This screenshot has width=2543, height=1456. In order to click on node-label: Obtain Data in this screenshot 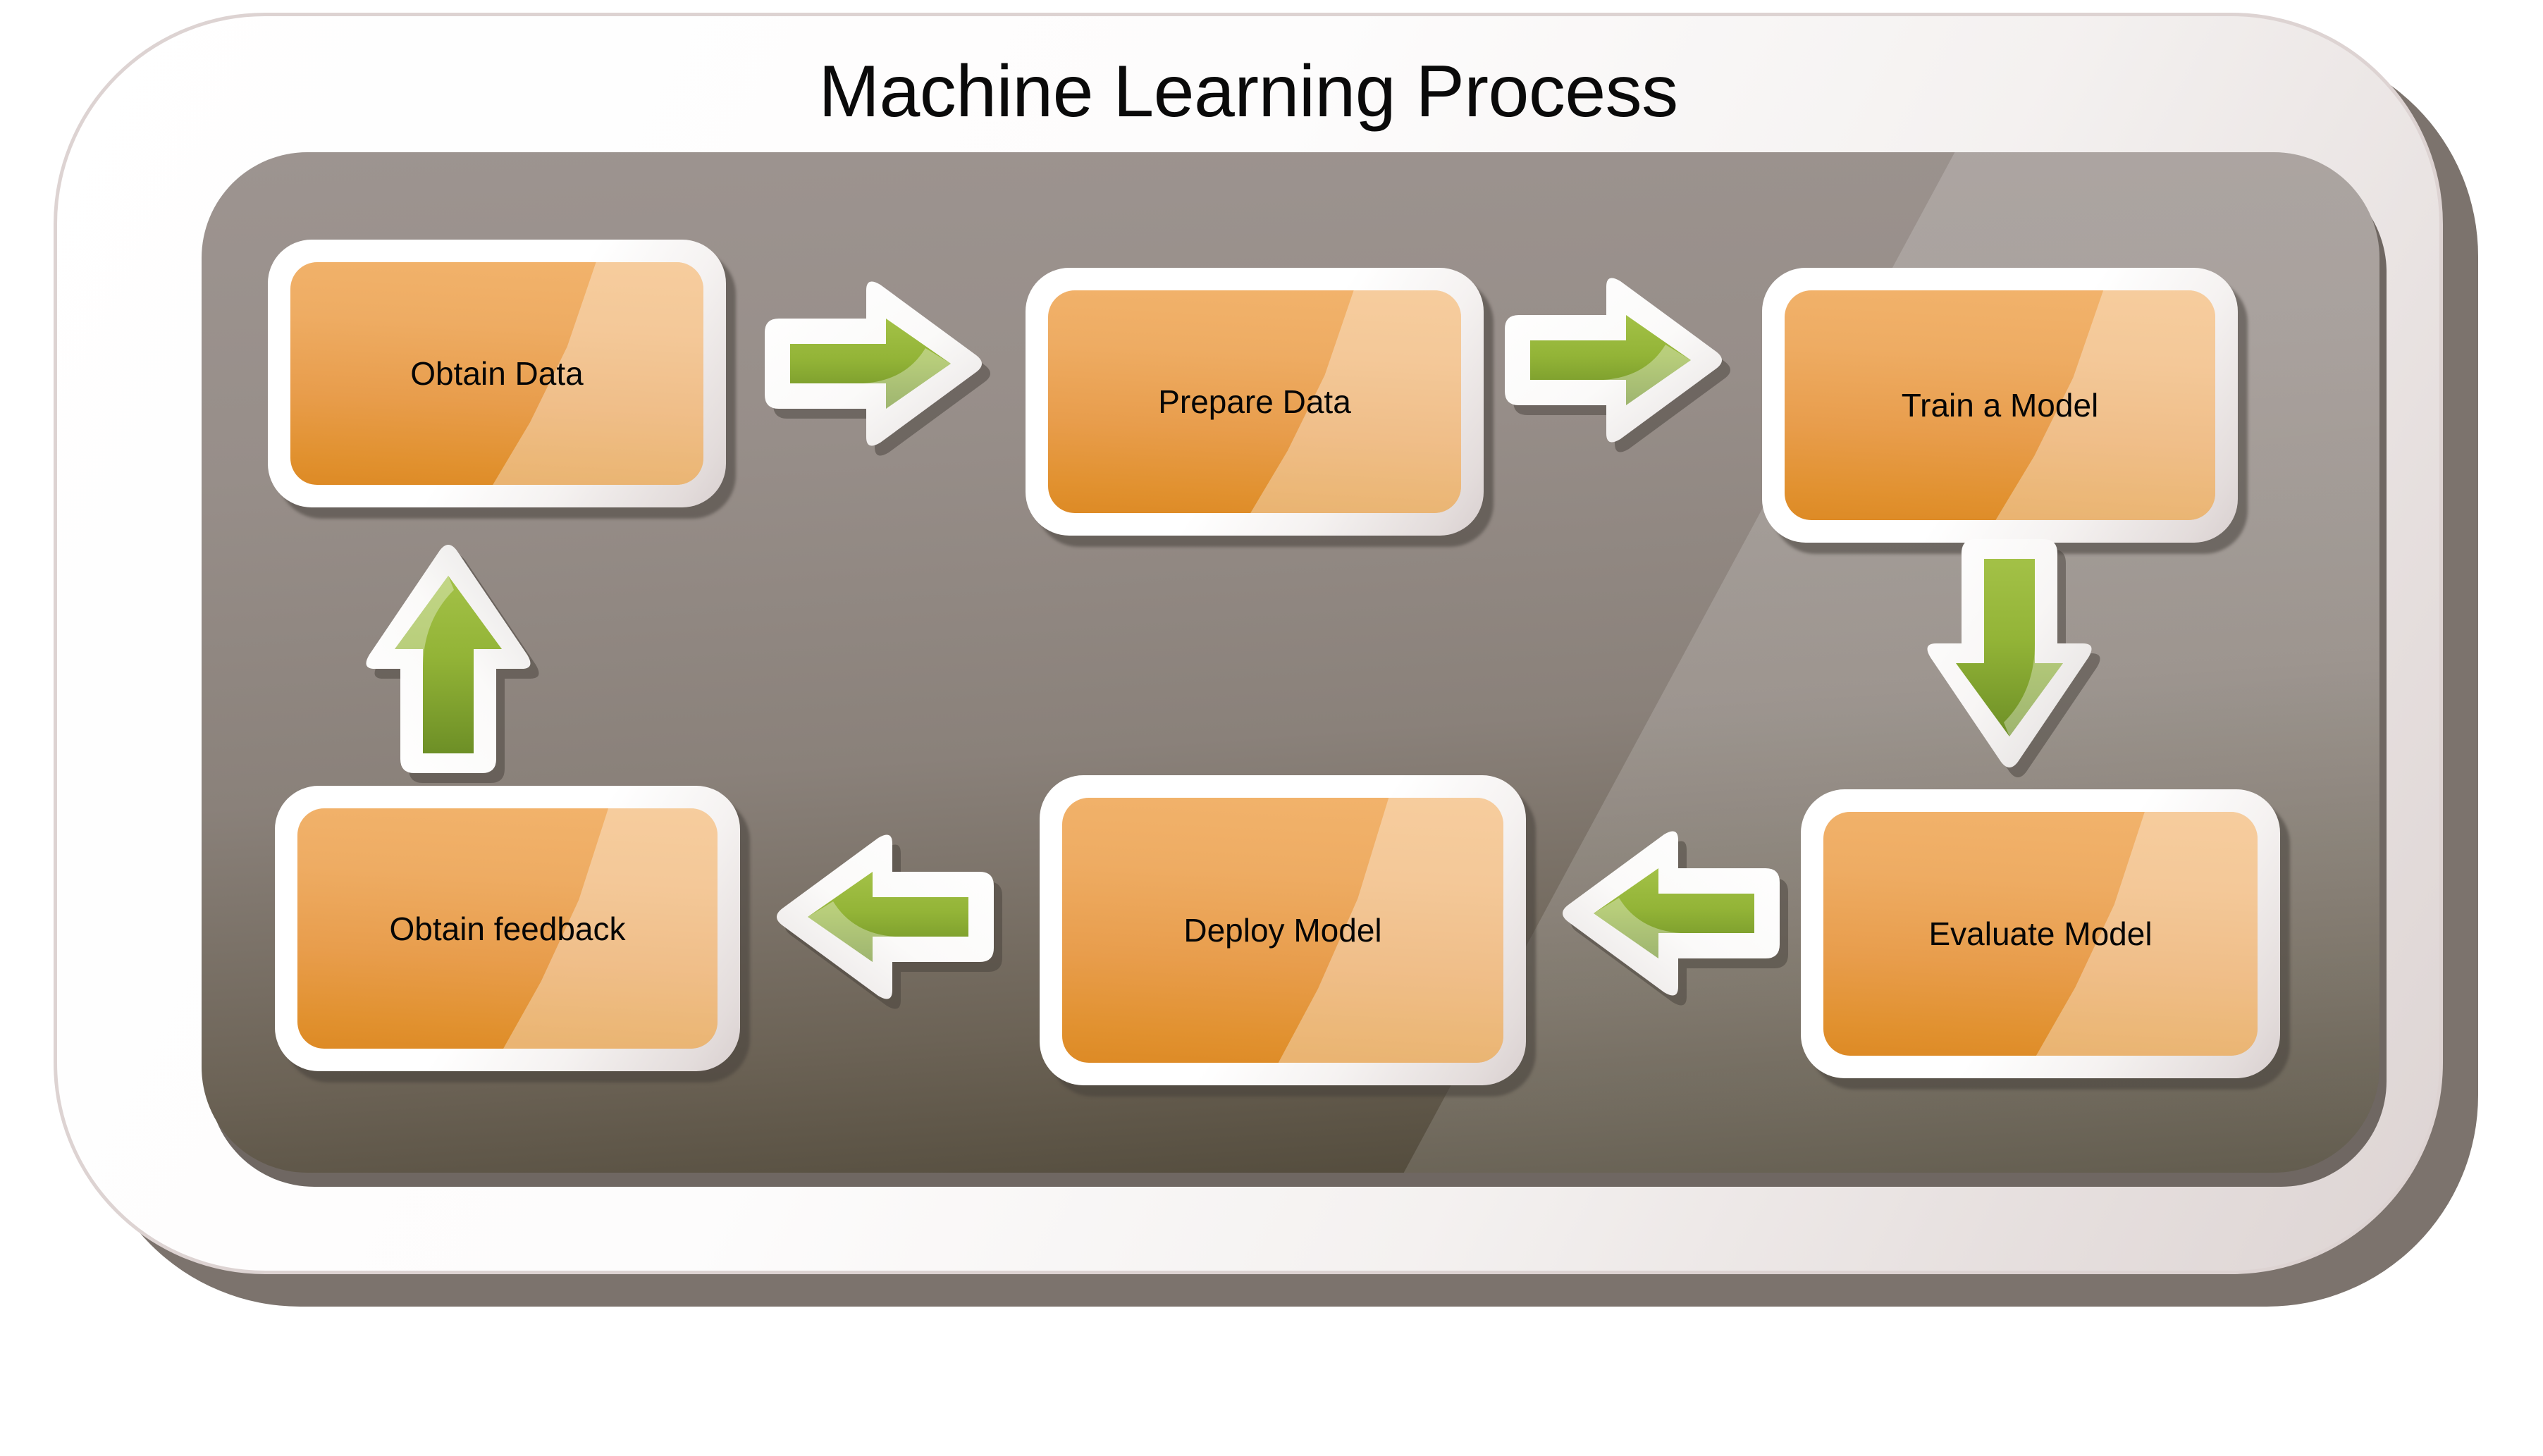, I will do `click(497, 374)`.